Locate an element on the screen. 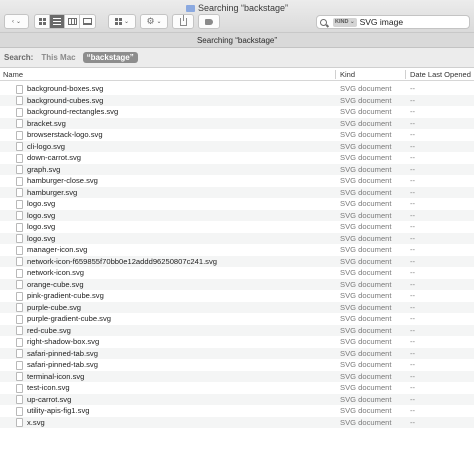  file-row: terminal-icon.svg SVG document -- is located at coordinates (237, 376).